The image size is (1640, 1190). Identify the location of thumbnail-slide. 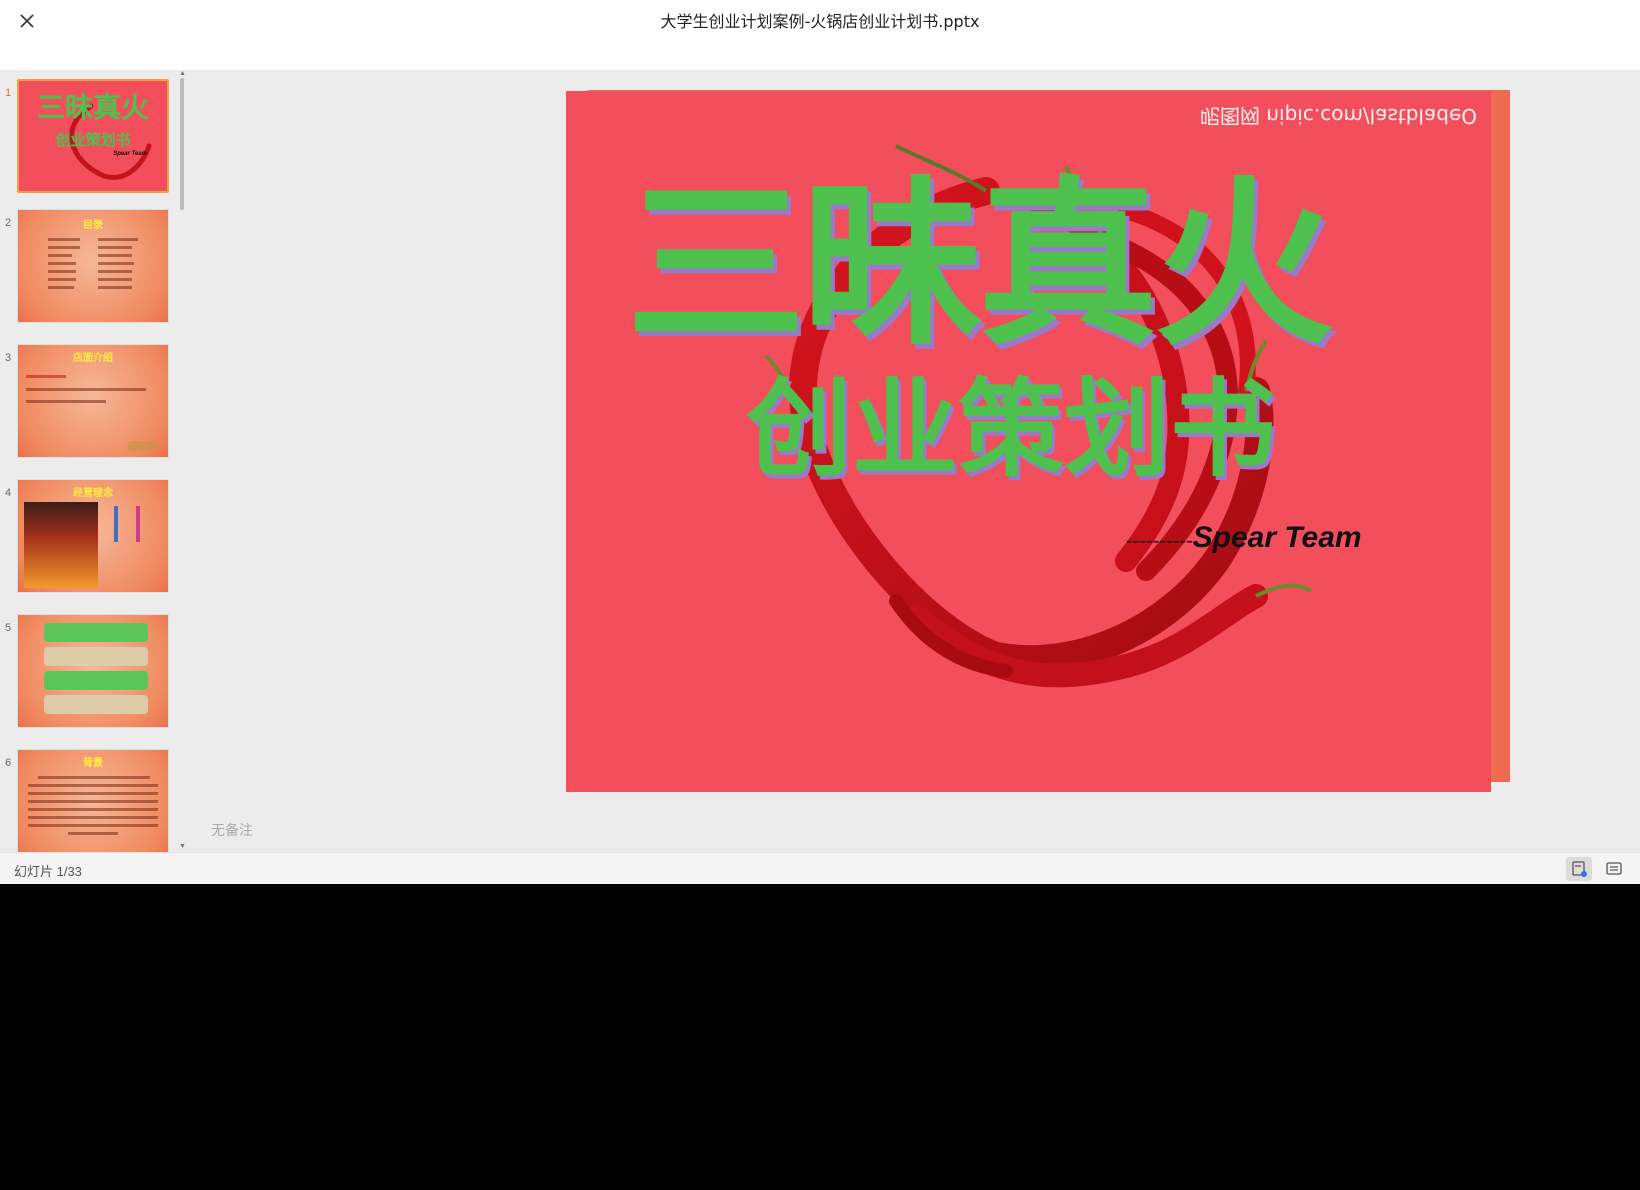
(93, 671).